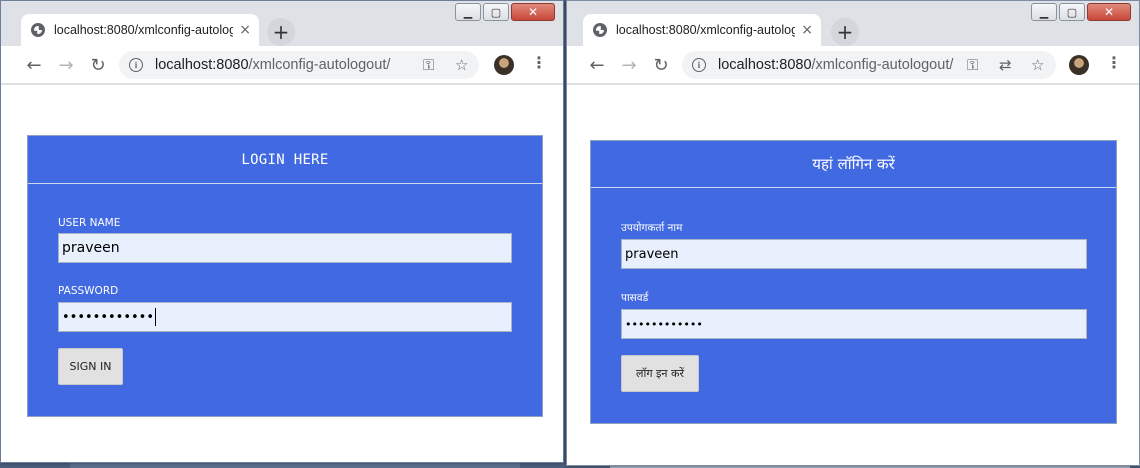 The height and width of the screenshot is (468, 1140). What do you see at coordinates (652, 228) in the screenshot?
I see `username-label: उपयोगकर्ता नाम` at bounding box center [652, 228].